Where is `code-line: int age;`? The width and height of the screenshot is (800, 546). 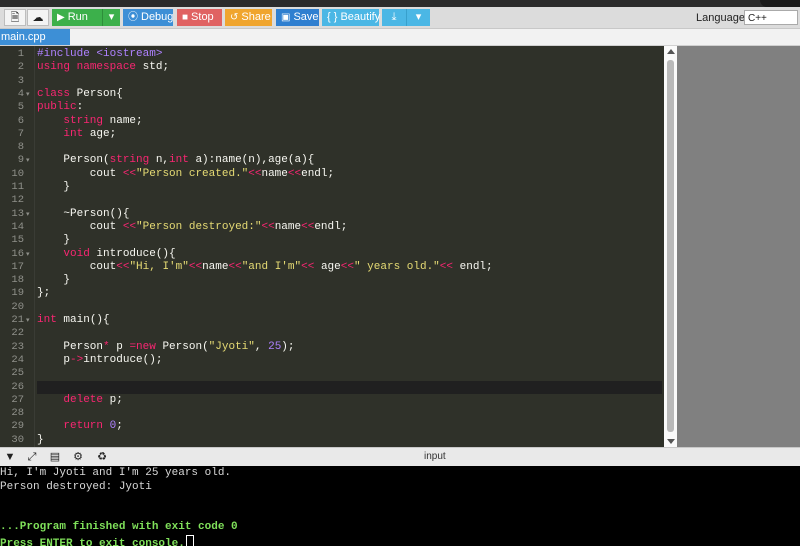
code-line: int age; is located at coordinates (349, 134).